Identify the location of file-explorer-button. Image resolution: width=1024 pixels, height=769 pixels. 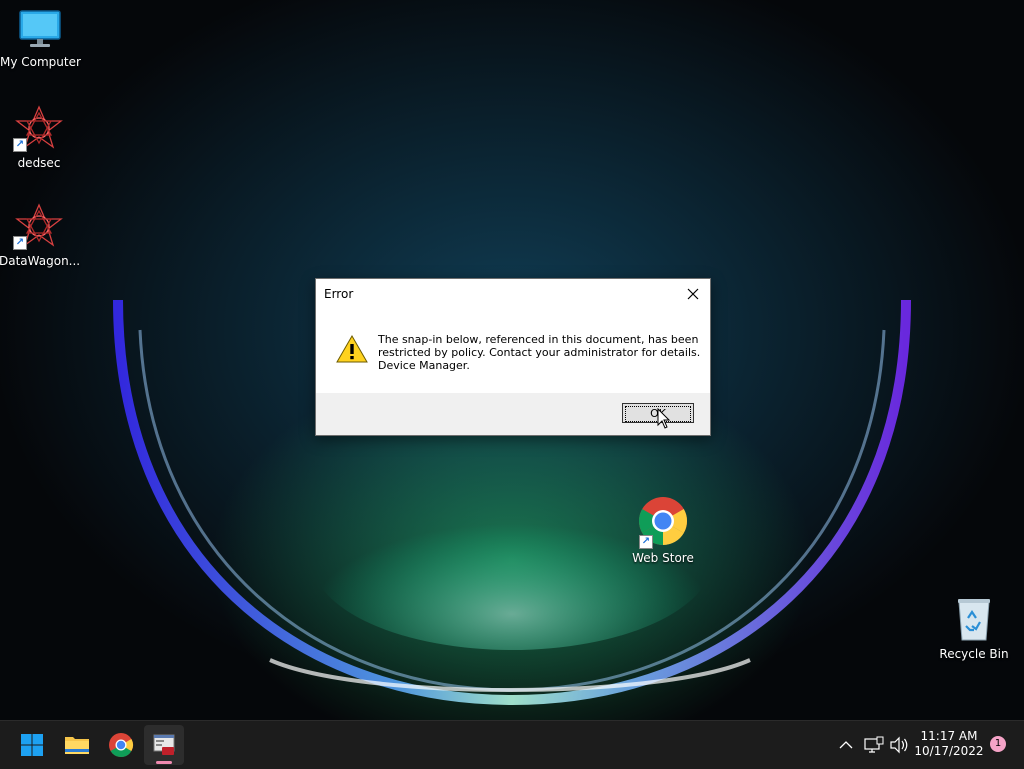
(77, 745).